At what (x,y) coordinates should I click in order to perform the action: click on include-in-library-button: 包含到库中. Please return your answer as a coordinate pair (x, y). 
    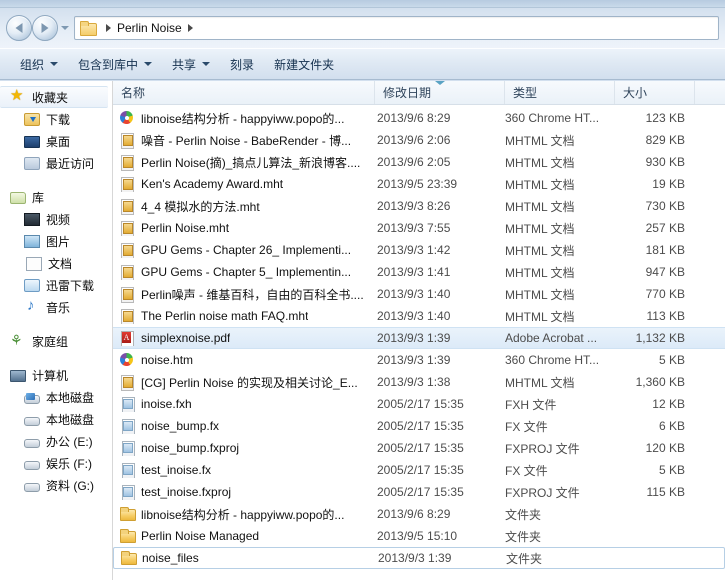
    Looking at the image, I should click on (115, 64).